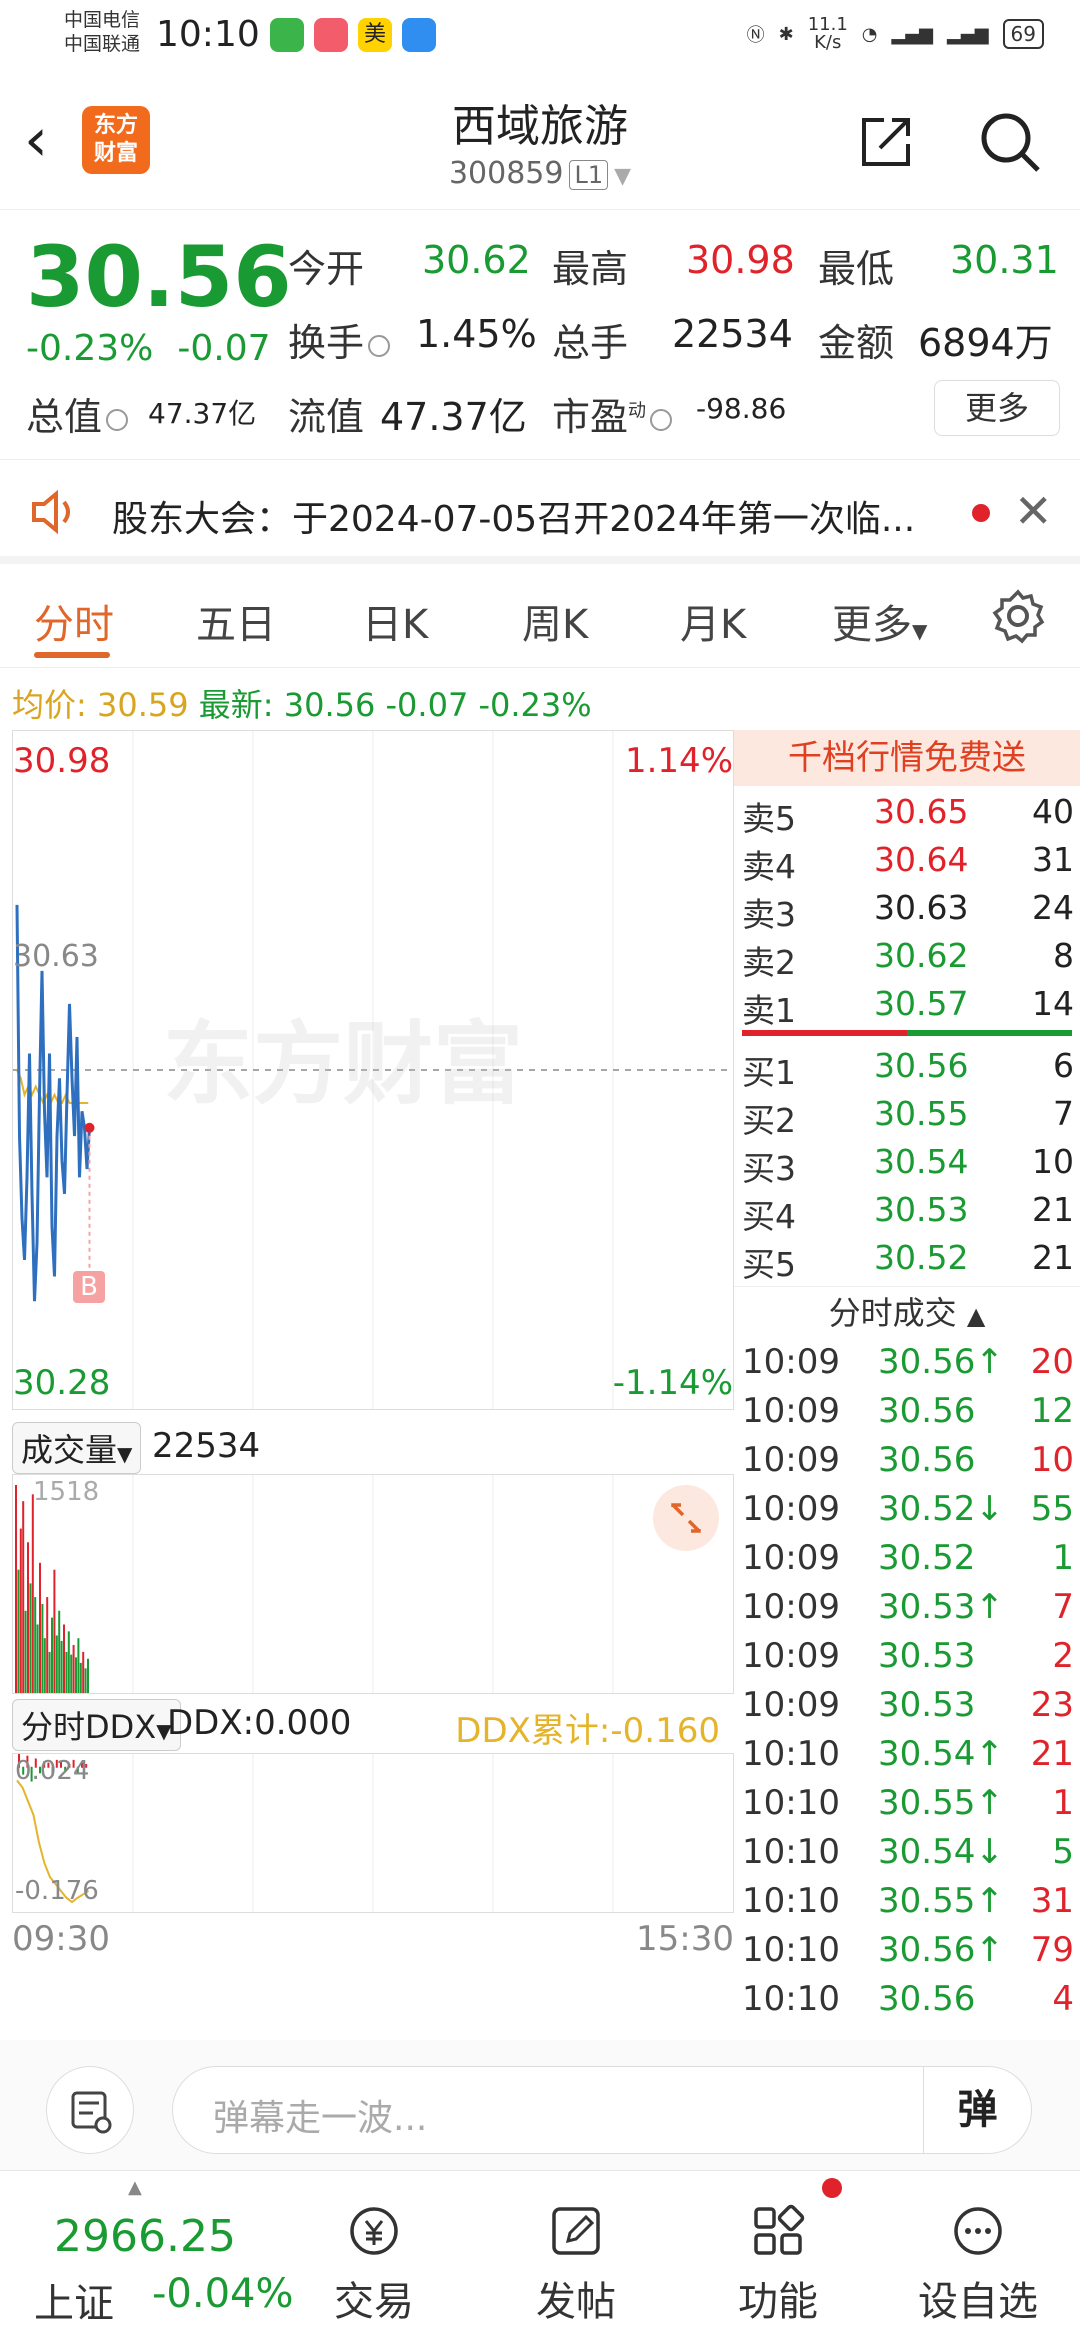 The width and height of the screenshot is (1080, 2340). What do you see at coordinates (427, 705) in the screenshot?
I see `latest-change: -0.07` at bounding box center [427, 705].